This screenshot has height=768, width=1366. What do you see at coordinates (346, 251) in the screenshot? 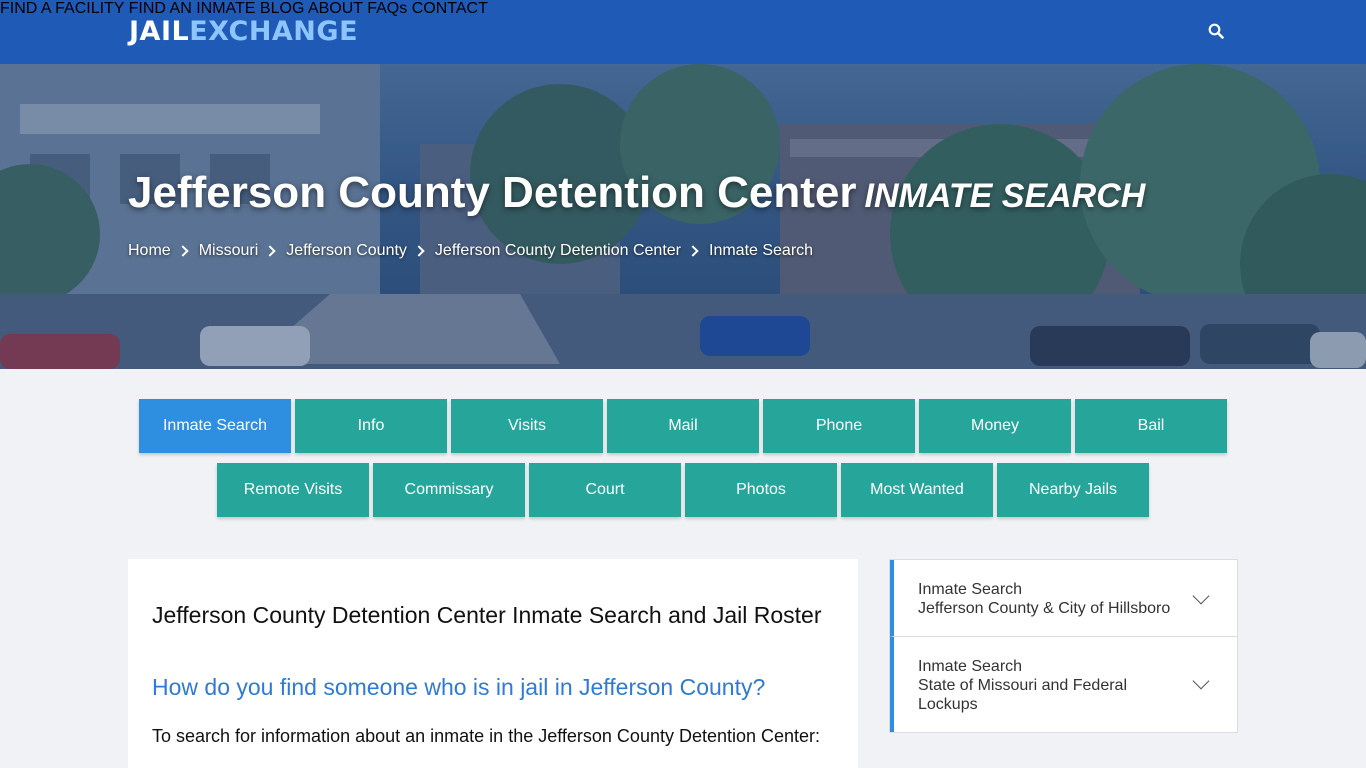
I see `breadcrumb-jefferson-county: Jefferson County` at bounding box center [346, 251].